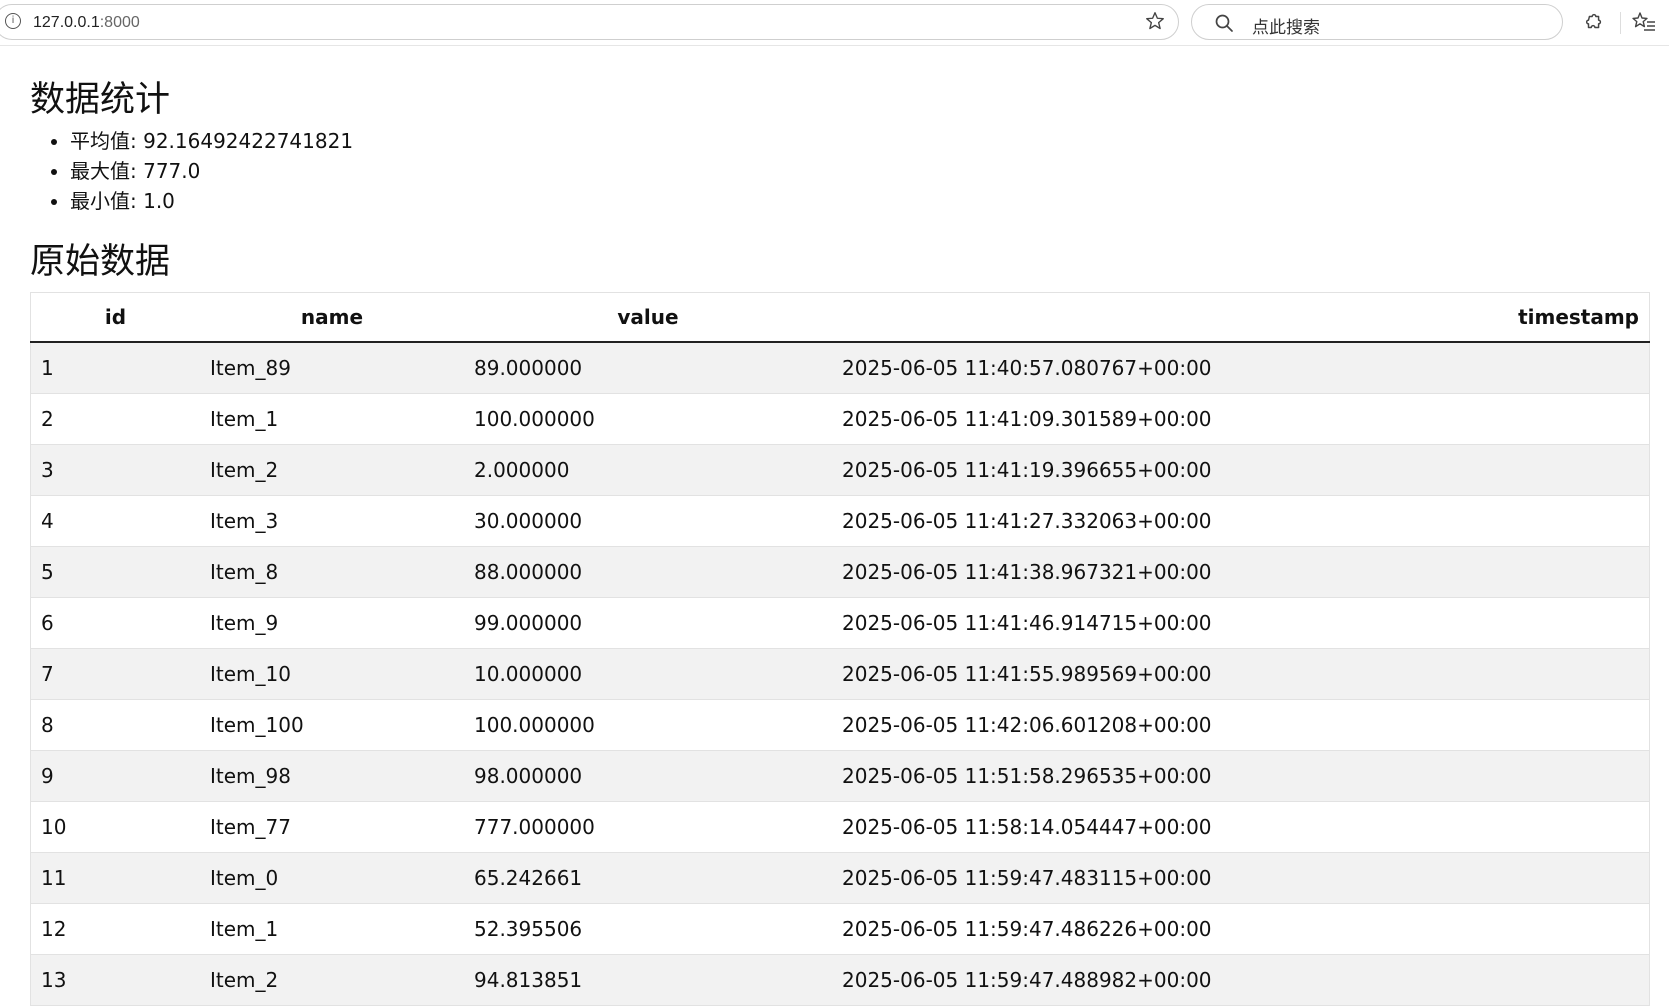 The image size is (1669, 1006). Describe the element at coordinates (332, 878) in the screenshot. I see `cell-name: Item_0` at that location.